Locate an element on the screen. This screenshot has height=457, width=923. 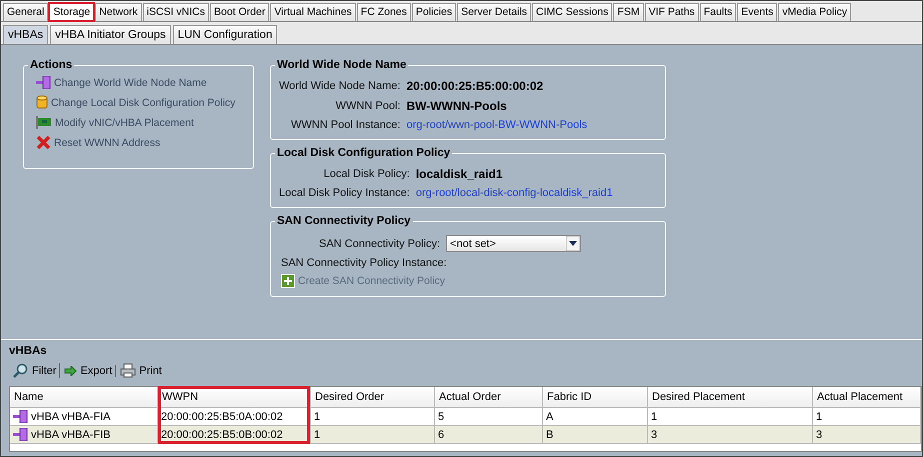
tab: Events is located at coordinates (757, 12).